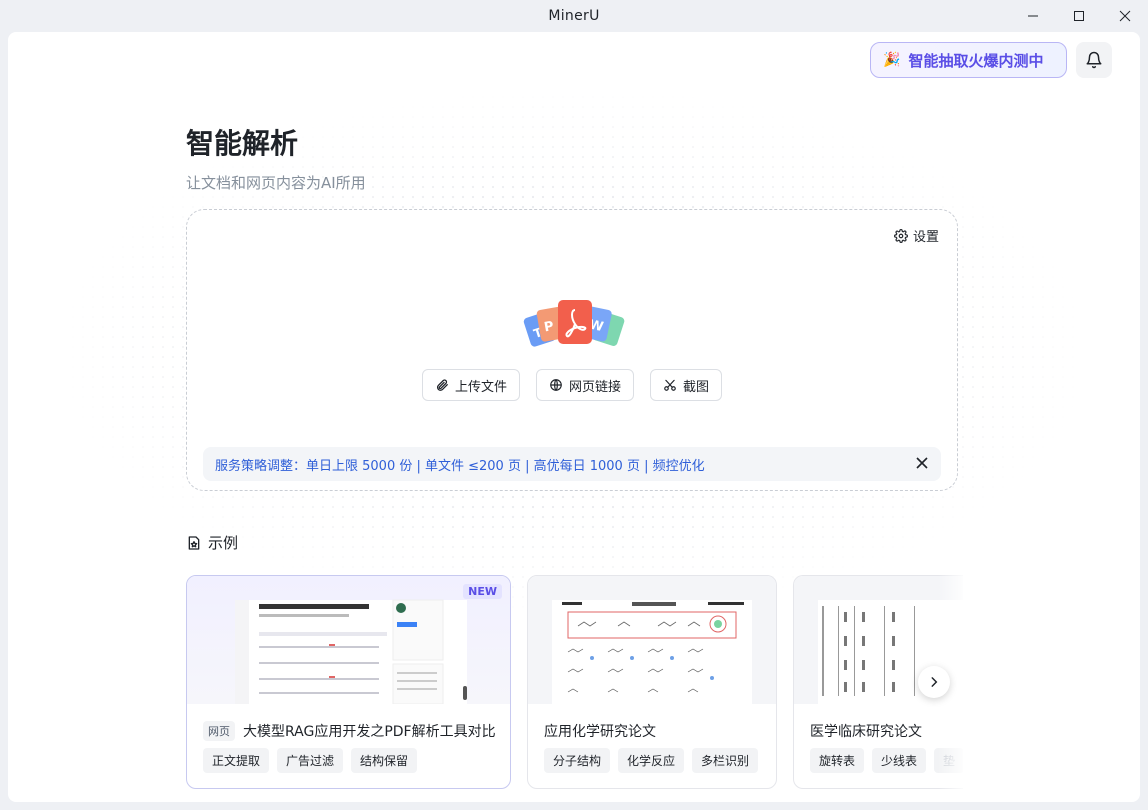 This screenshot has width=1148, height=810. What do you see at coordinates (696, 387) in the screenshot?
I see `screenshot-label: 截图` at bounding box center [696, 387].